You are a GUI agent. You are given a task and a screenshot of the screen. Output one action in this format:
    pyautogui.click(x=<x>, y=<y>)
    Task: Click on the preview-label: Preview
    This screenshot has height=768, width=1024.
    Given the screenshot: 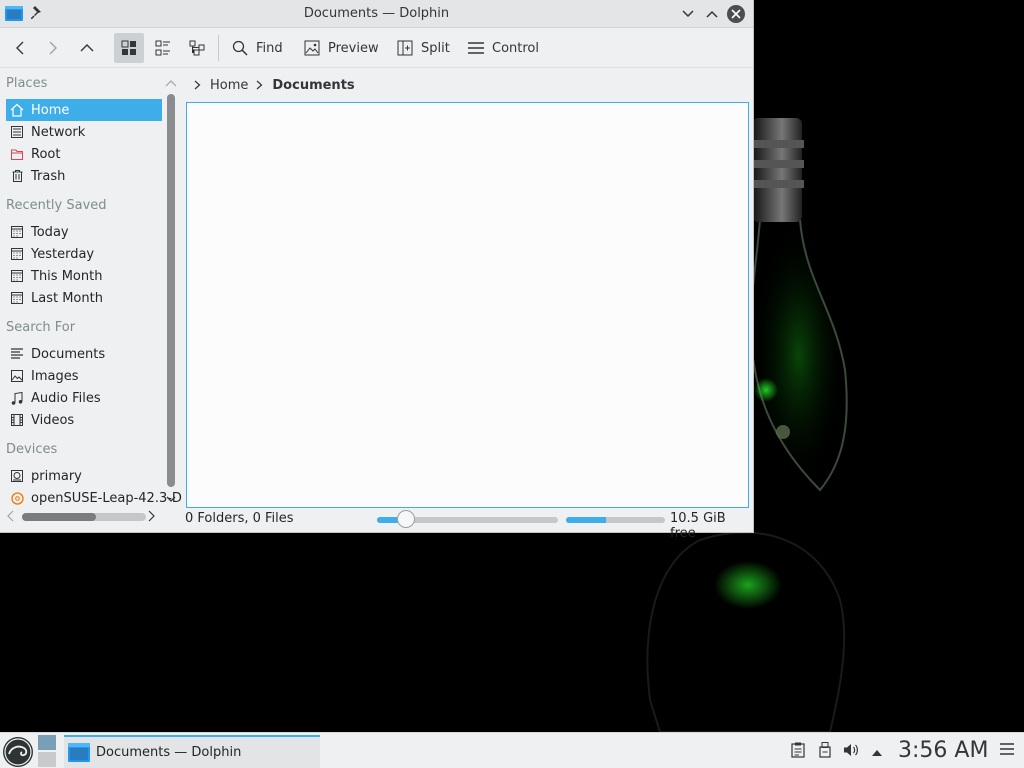 What is the action you would take?
    pyautogui.click(x=353, y=48)
    